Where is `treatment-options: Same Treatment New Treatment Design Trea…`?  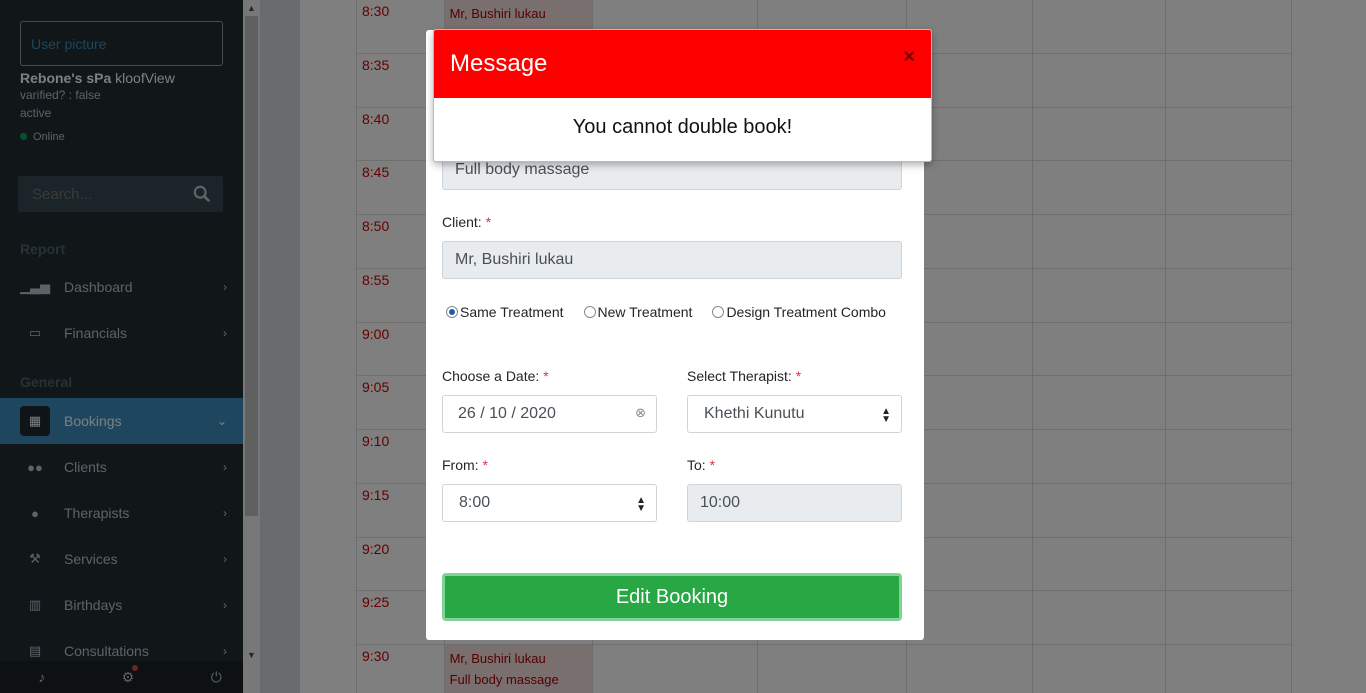
treatment-options: Same Treatment New Treatment Design Trea… is located at coordinates (676, 312).